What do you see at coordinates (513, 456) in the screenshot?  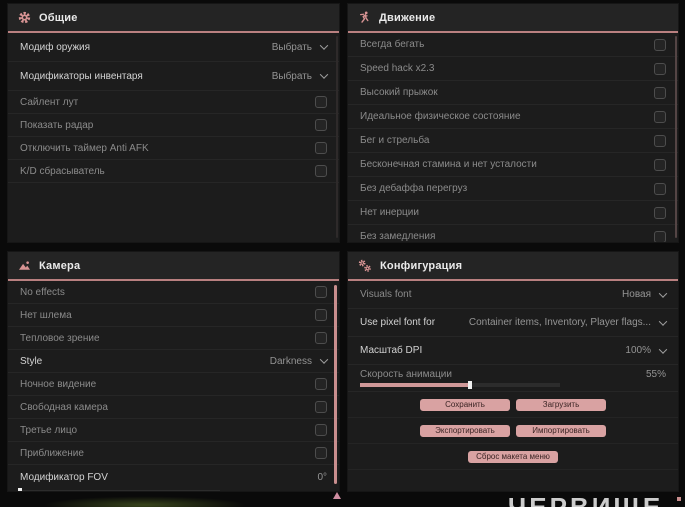 I see `action-button: Сброс макета меню` at bounding box center [513, 456].